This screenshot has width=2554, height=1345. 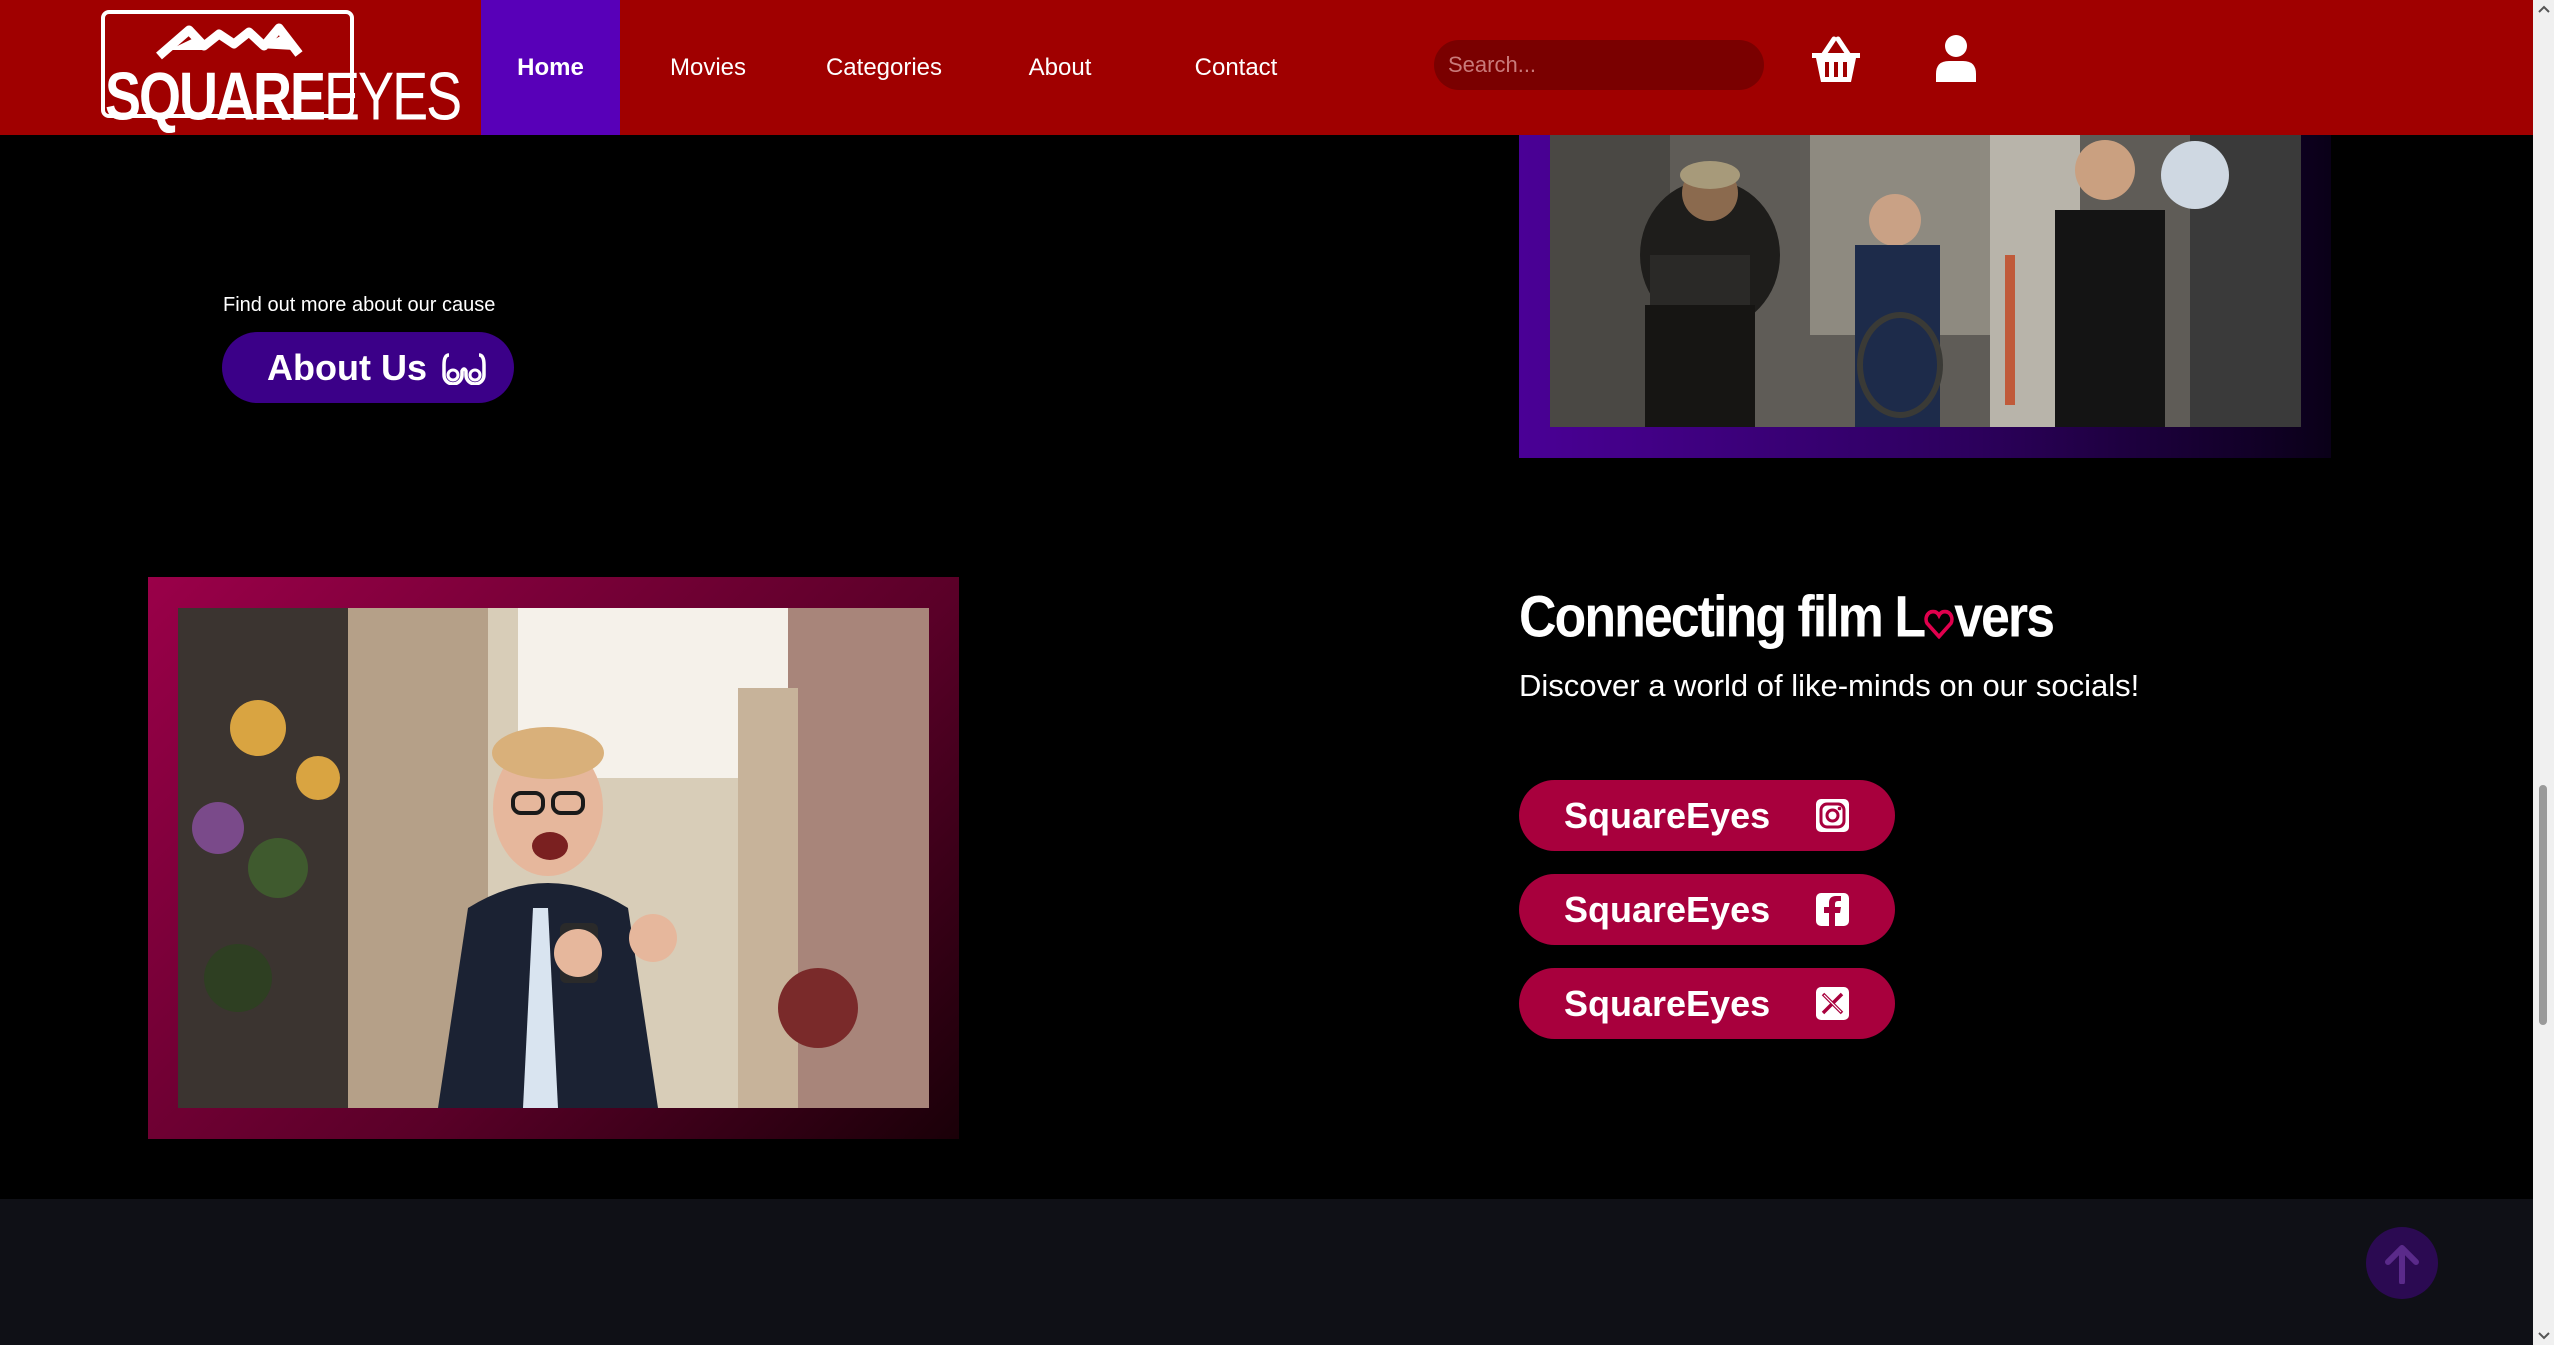 What do you see at coordinates (229, 41) in the screenshot?
I see `logo-glasses-icon` at bounding box center [229, 41].